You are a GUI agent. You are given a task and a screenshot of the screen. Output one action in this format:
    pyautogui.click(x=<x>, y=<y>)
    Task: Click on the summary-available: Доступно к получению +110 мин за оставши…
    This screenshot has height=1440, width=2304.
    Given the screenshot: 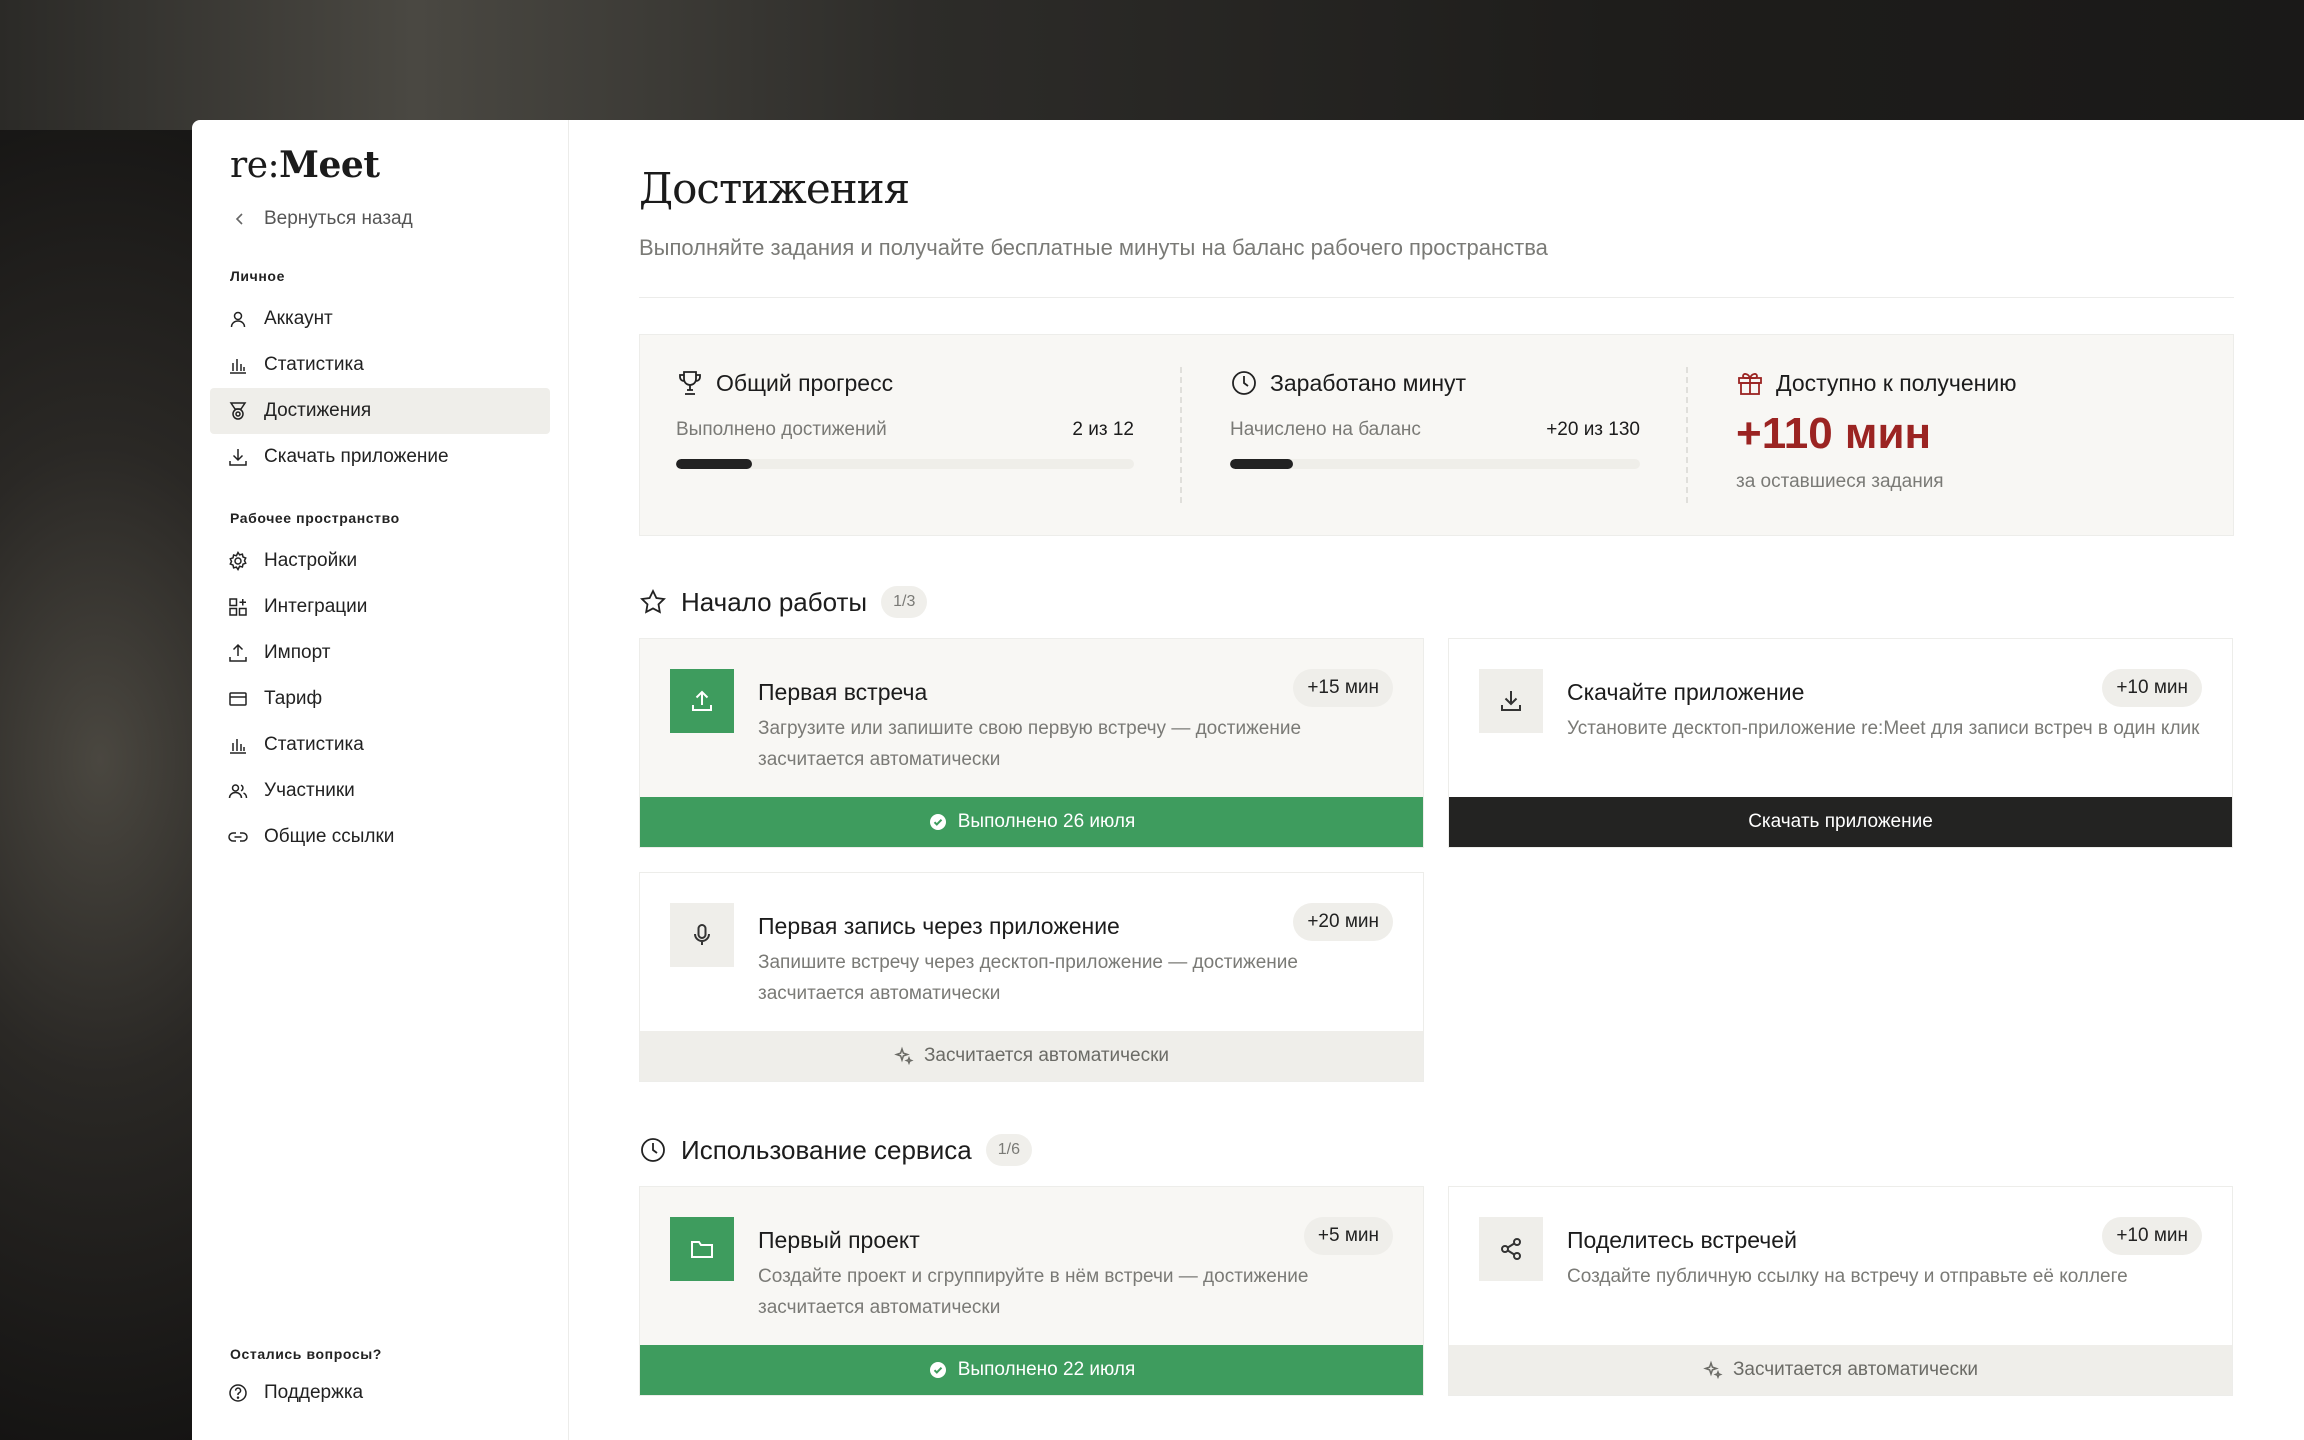 What is the action you would take?
    pyautogui.click(x=1876, y=435)
    